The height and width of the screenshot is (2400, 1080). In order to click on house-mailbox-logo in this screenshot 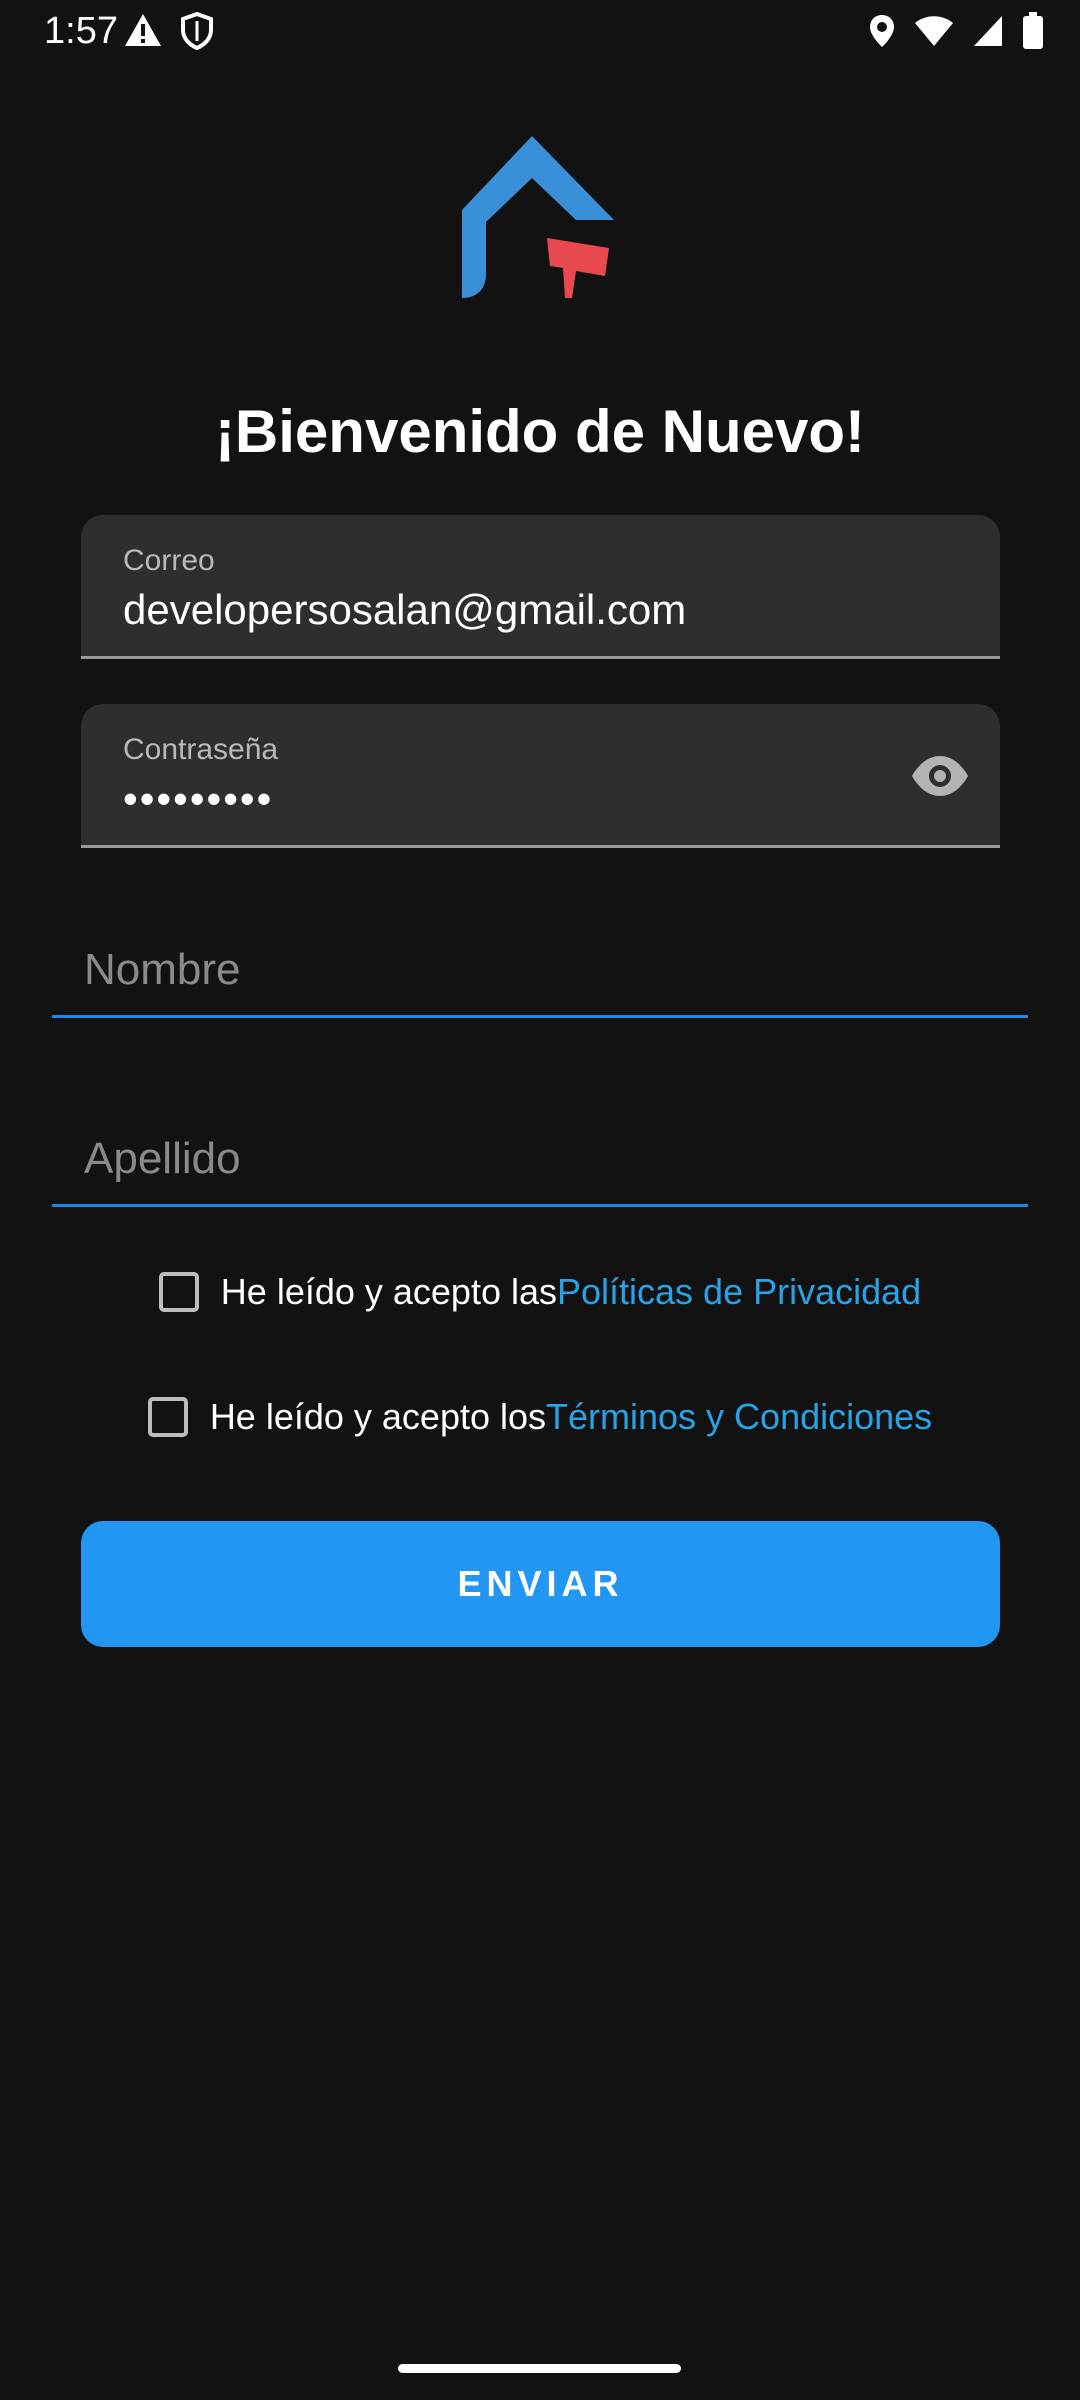, I will do `click(538, 217)`.